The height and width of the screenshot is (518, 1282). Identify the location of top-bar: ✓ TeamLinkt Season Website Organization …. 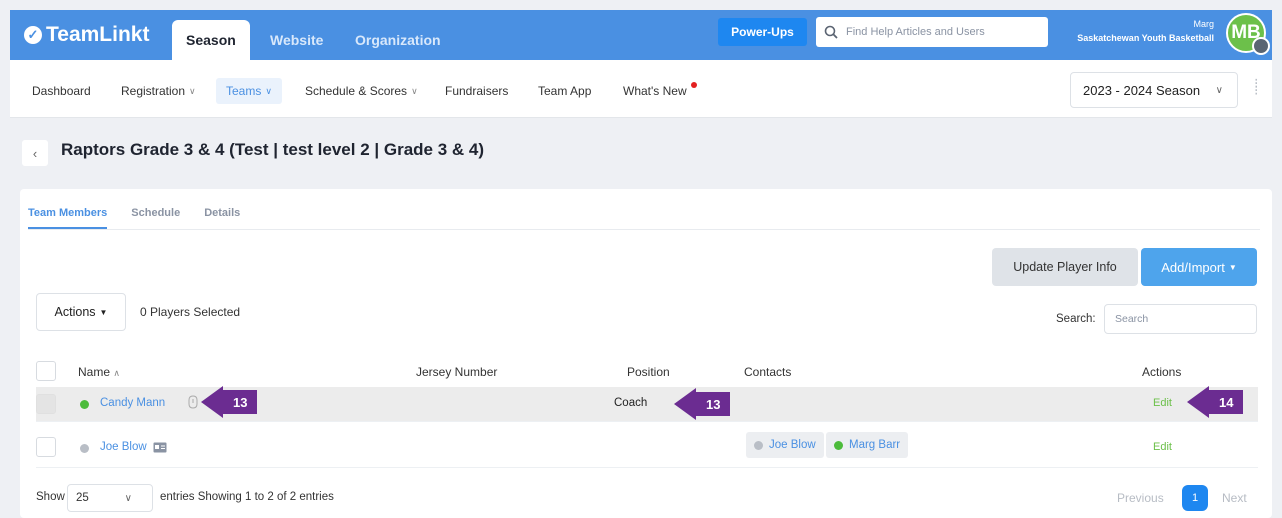
(641, 35).